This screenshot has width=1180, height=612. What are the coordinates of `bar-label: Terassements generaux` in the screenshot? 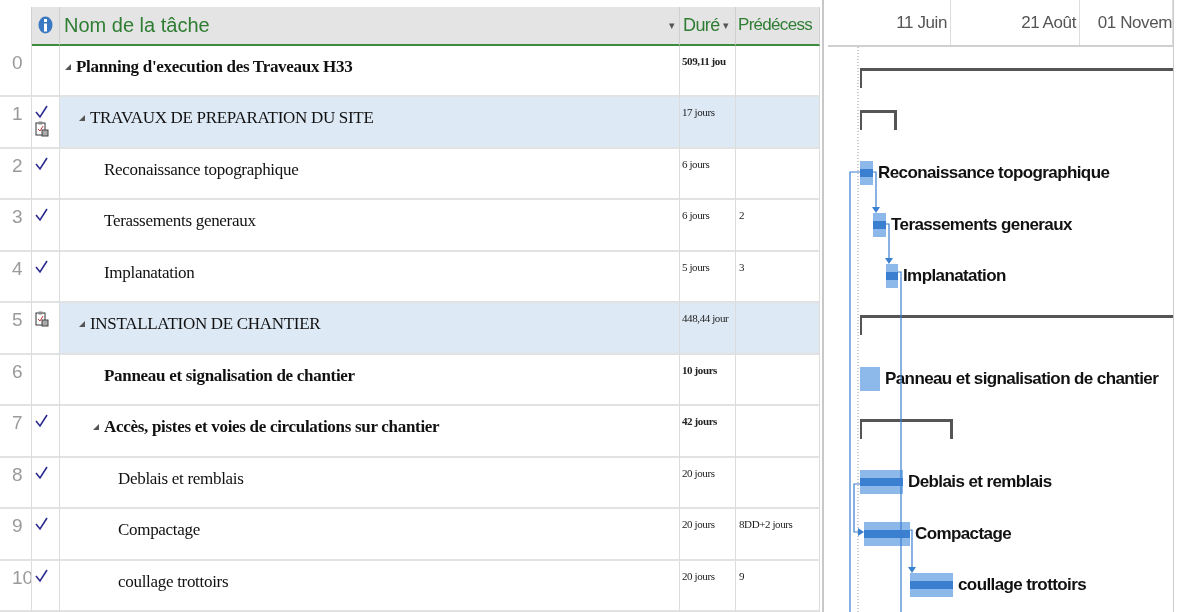 It's located at (981, 224).